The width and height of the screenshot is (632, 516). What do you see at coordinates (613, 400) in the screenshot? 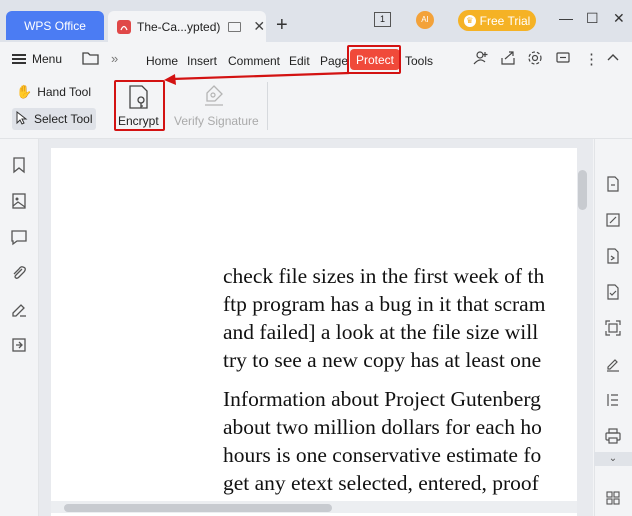
I see `compare-icon` at bounding box center [613, 400].